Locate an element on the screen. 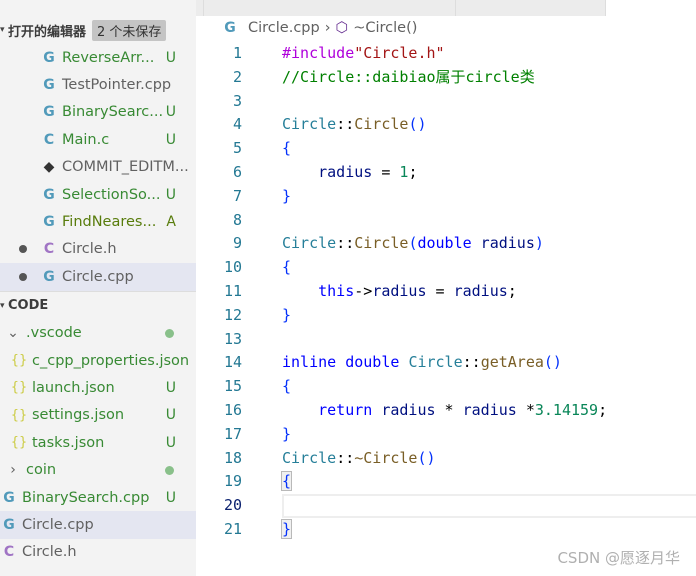 The image size is (696, 576). file-item: G BinarySearc... U is located at coordinates (98, 112).